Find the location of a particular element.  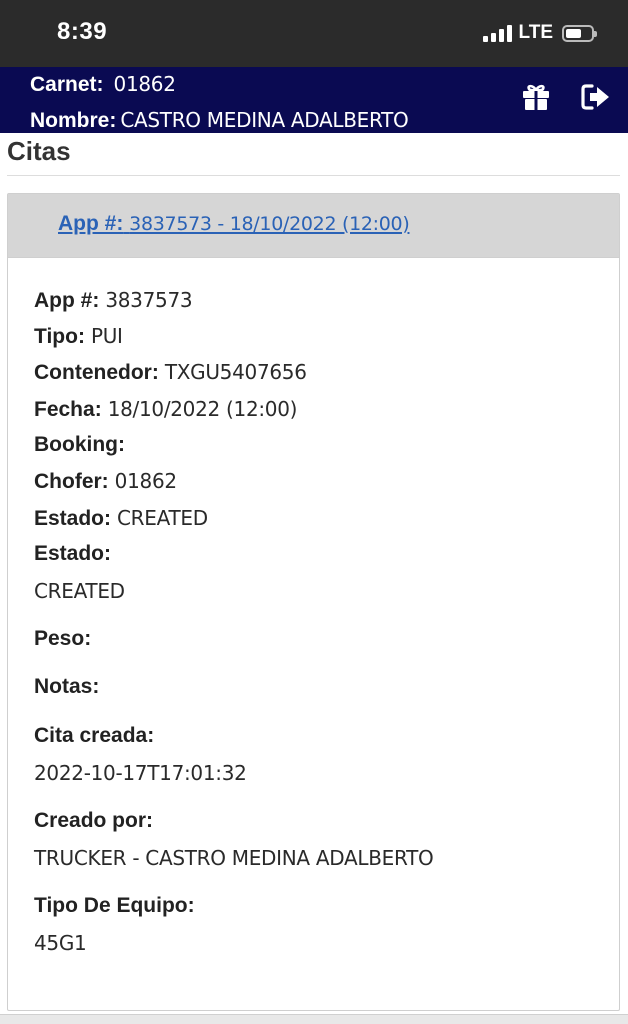

appointment-card-header: App #: 3837573 - 18/10/2022 (12:00) is located at coordinates (313, 226).